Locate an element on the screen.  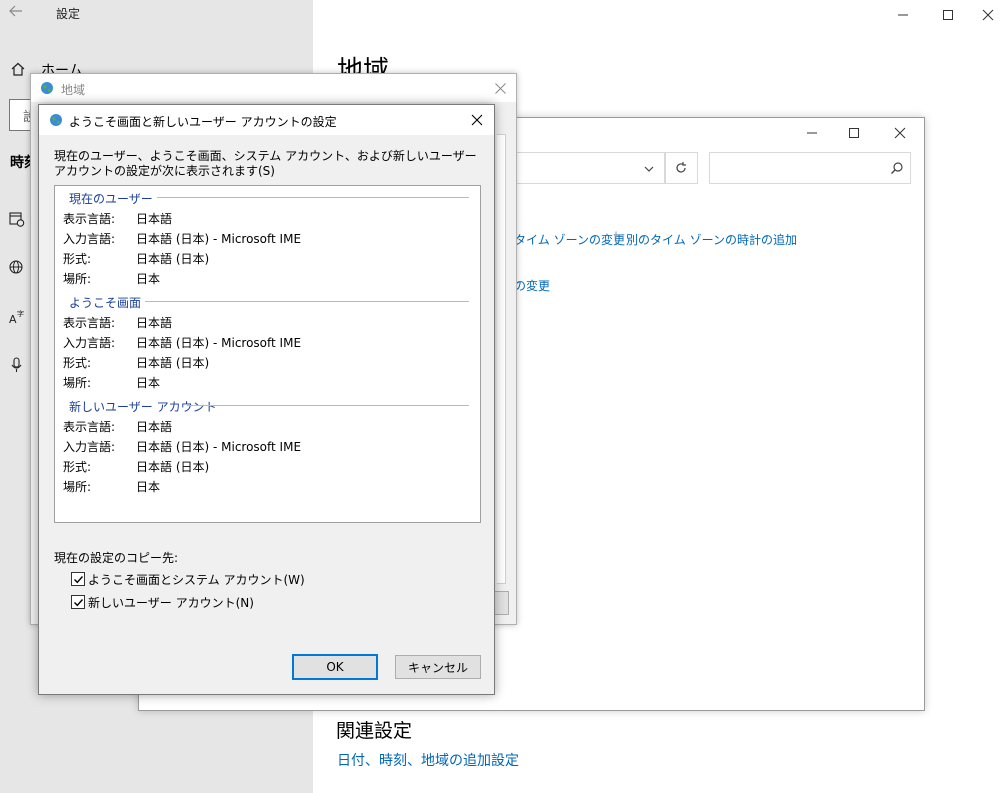
sidebar-item-date-time is located at coordinates (19, 221).